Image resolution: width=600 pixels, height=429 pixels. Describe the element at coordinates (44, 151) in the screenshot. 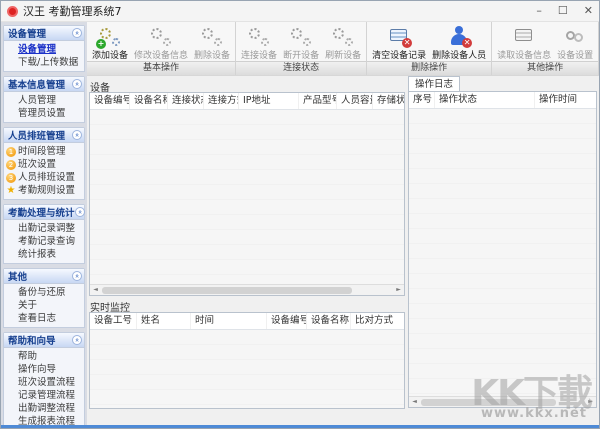

I see `sidebar-item-time-period: 1 时间段管理` at that location.